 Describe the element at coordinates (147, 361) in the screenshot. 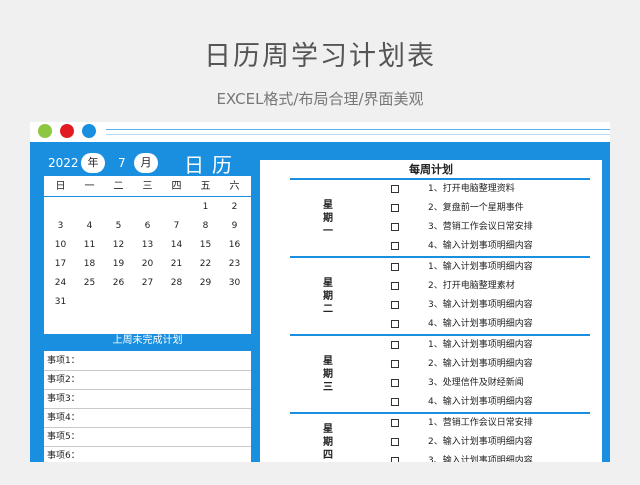

I see `pending-item: 事项1：` at that location.